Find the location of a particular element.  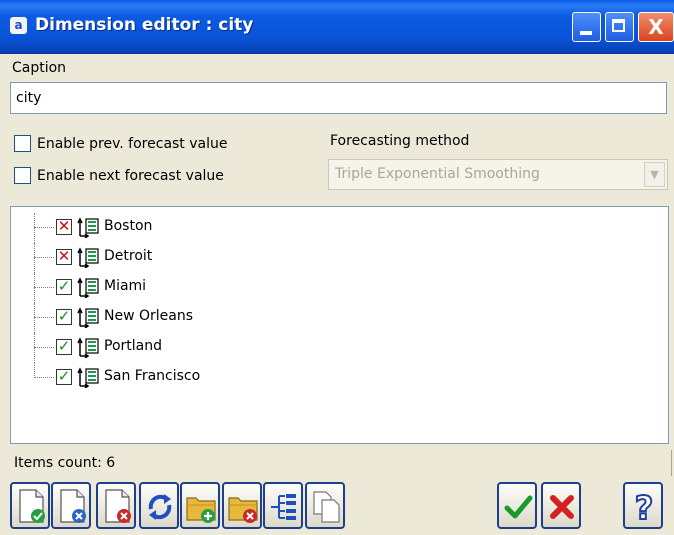

close-button: X is located at coordinates (656, 27).